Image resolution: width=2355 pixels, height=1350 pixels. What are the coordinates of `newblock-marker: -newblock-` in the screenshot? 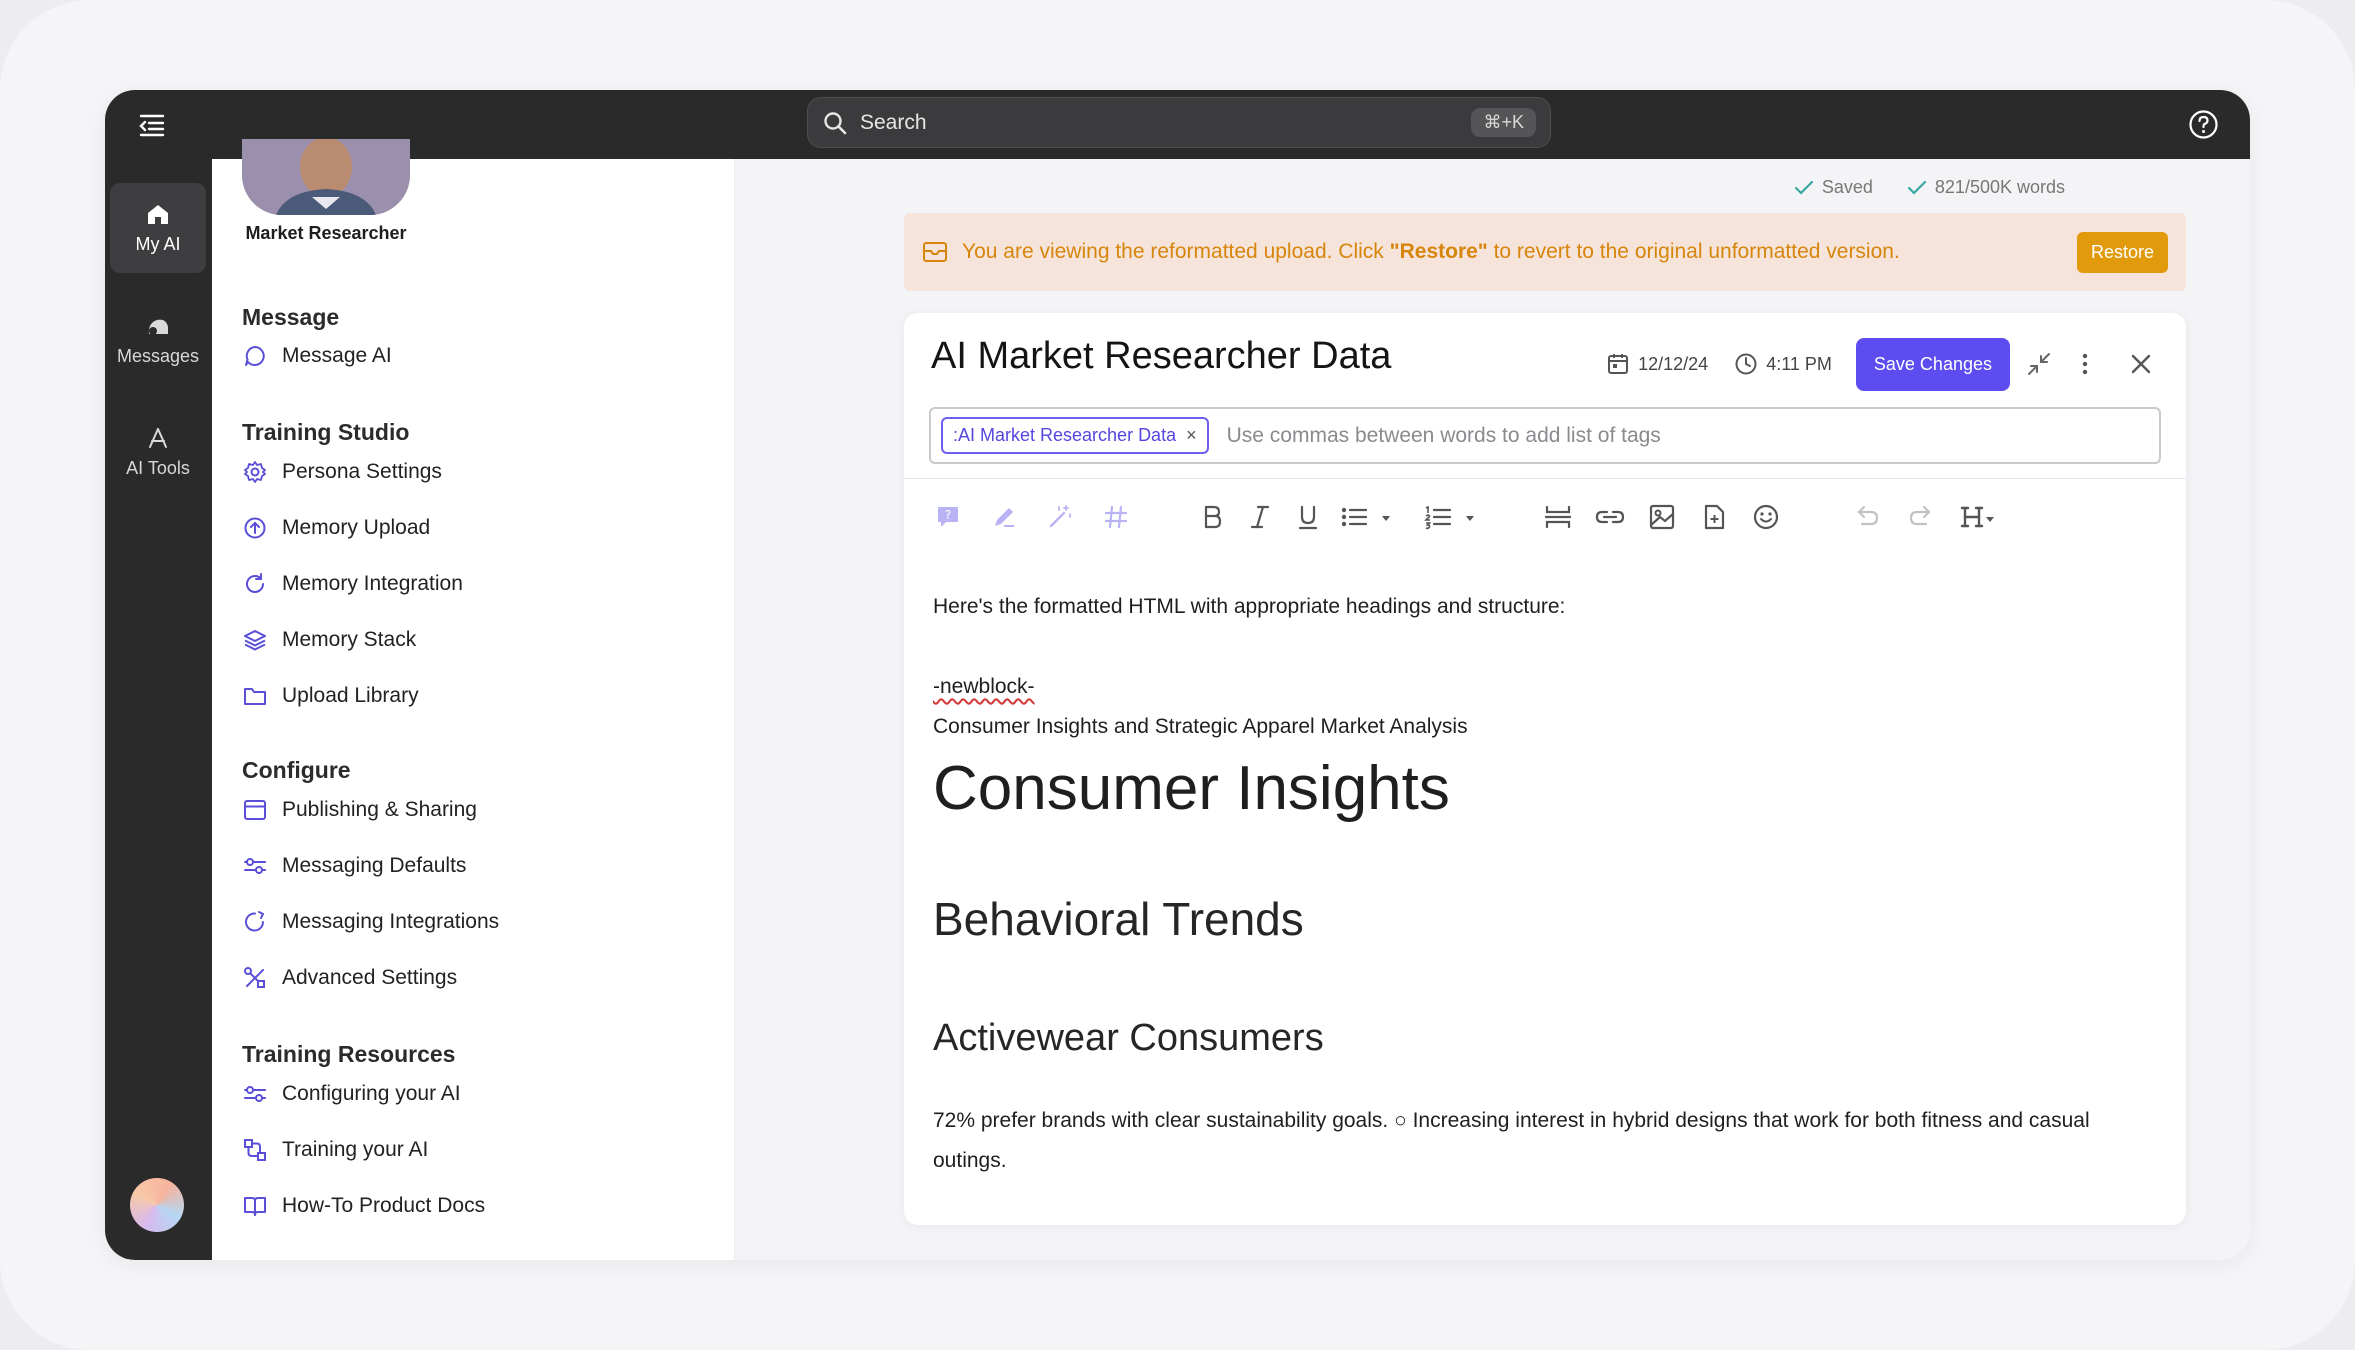 It's located at (1548, 687).